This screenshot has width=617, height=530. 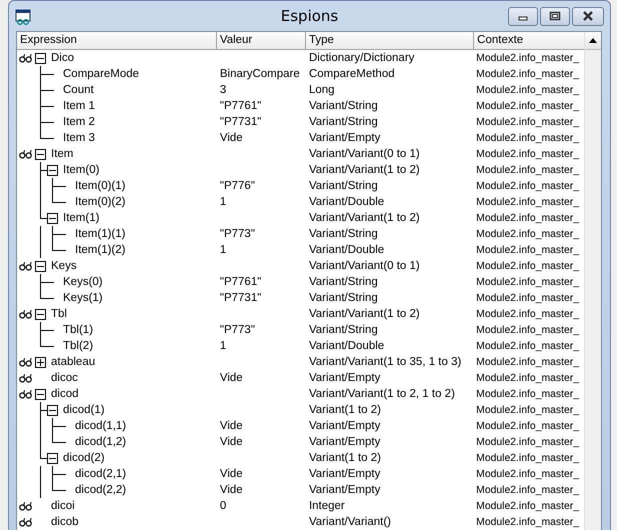 I want to click on value-text: 0, so click(x=223, y=506).